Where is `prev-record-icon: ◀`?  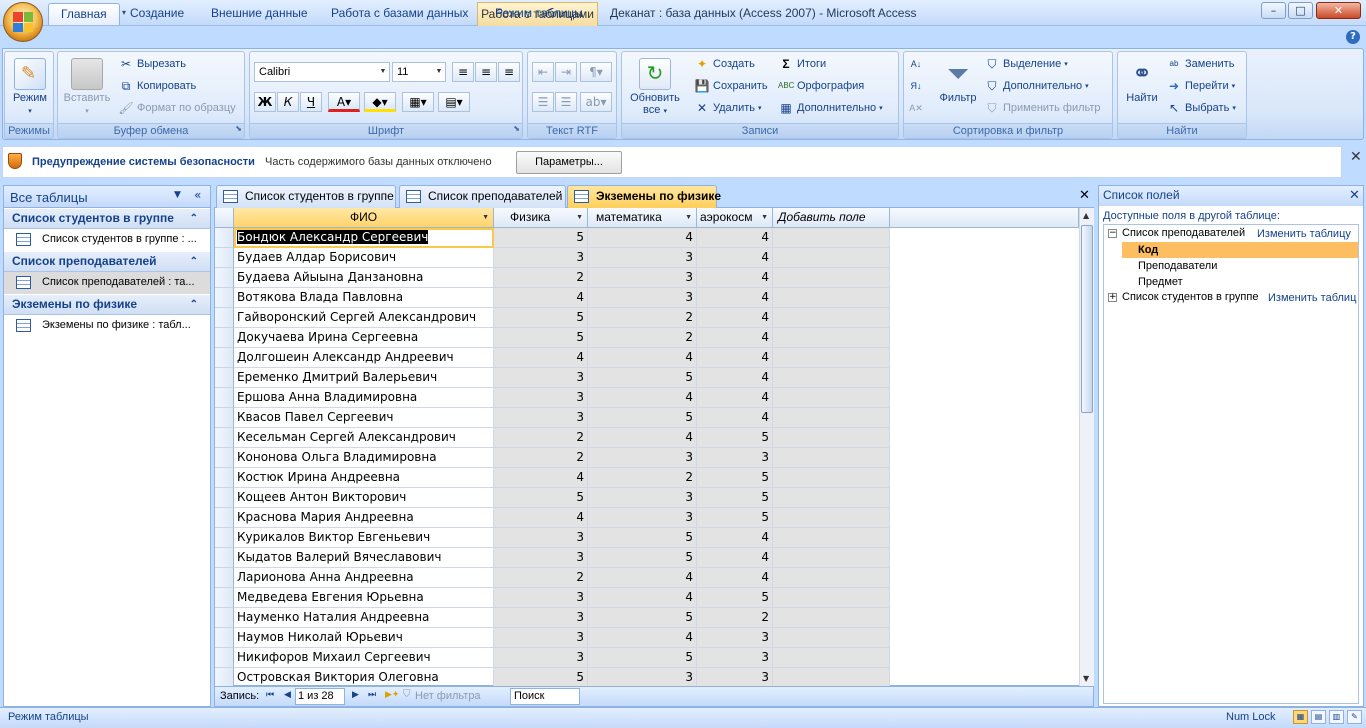
prev-record-icon: ◀ is located at coordinates (287, 695).